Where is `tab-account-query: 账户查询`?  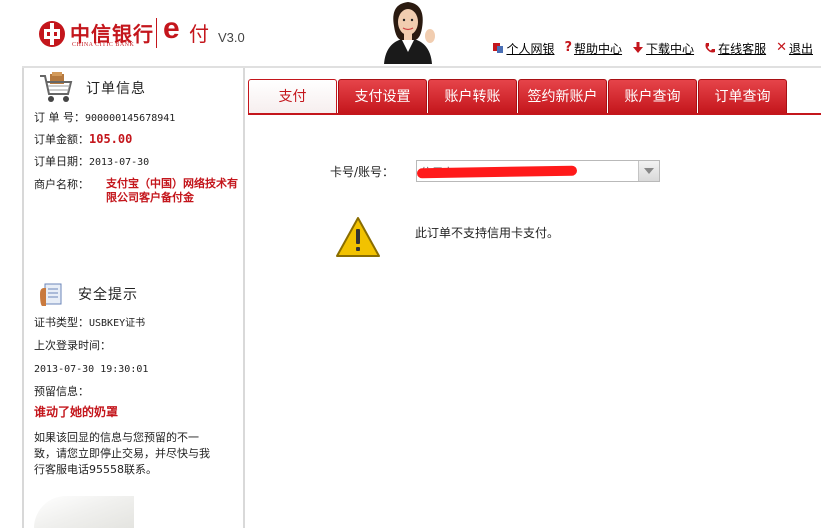
tab-account-query: 账户查询 is located at coordinates (652, 96).